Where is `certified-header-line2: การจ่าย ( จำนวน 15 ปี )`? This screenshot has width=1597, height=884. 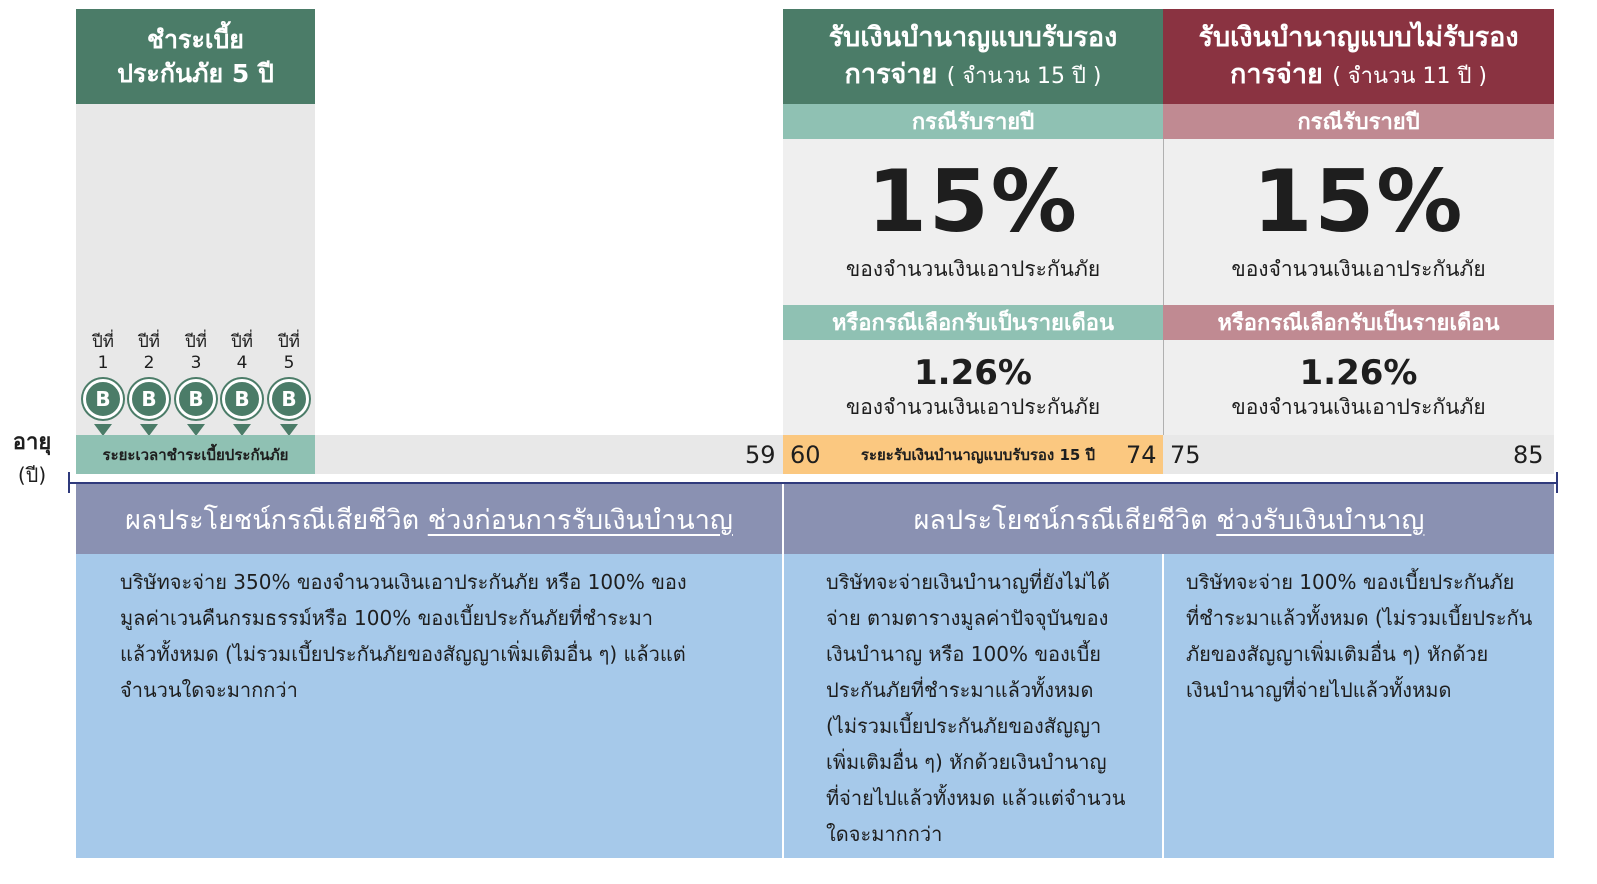
certified-header-line2: การจ่าย ( จำนวน 15 ปี ) is located at coordinates (973, 74).